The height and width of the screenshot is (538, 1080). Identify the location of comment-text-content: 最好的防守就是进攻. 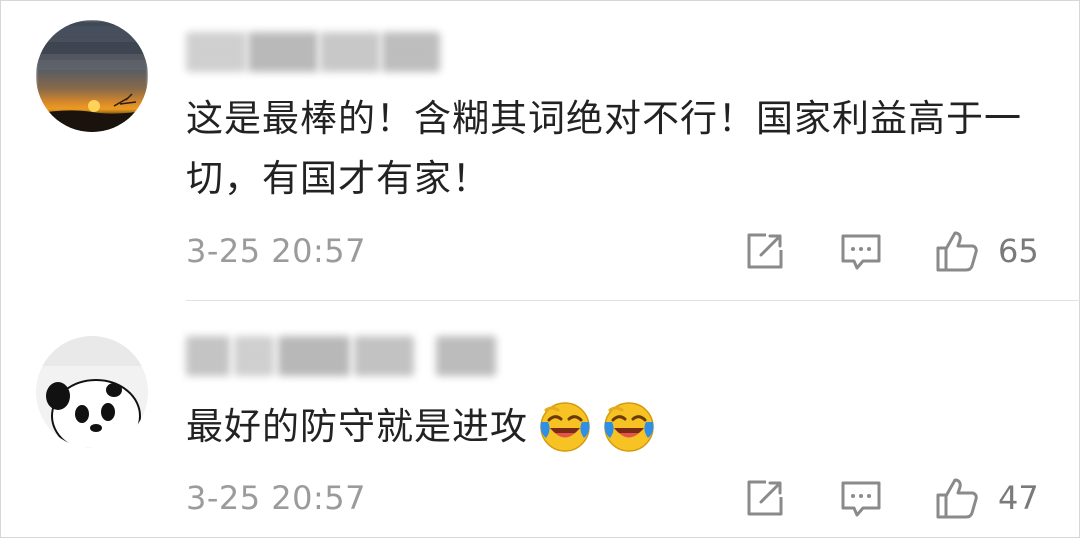
(357, 426).